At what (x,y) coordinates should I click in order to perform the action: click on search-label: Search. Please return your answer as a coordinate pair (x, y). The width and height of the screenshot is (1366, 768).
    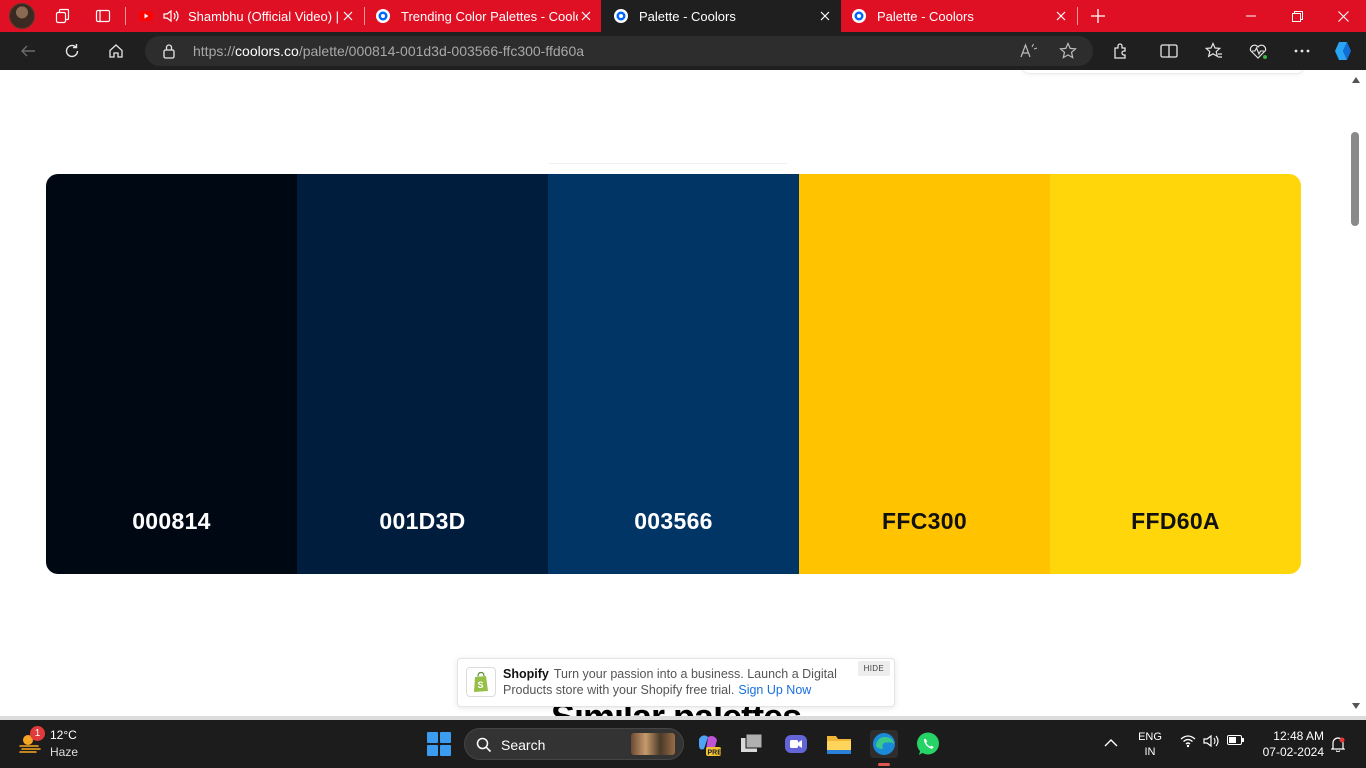
    Looking at the image, I should click on (523, 745).